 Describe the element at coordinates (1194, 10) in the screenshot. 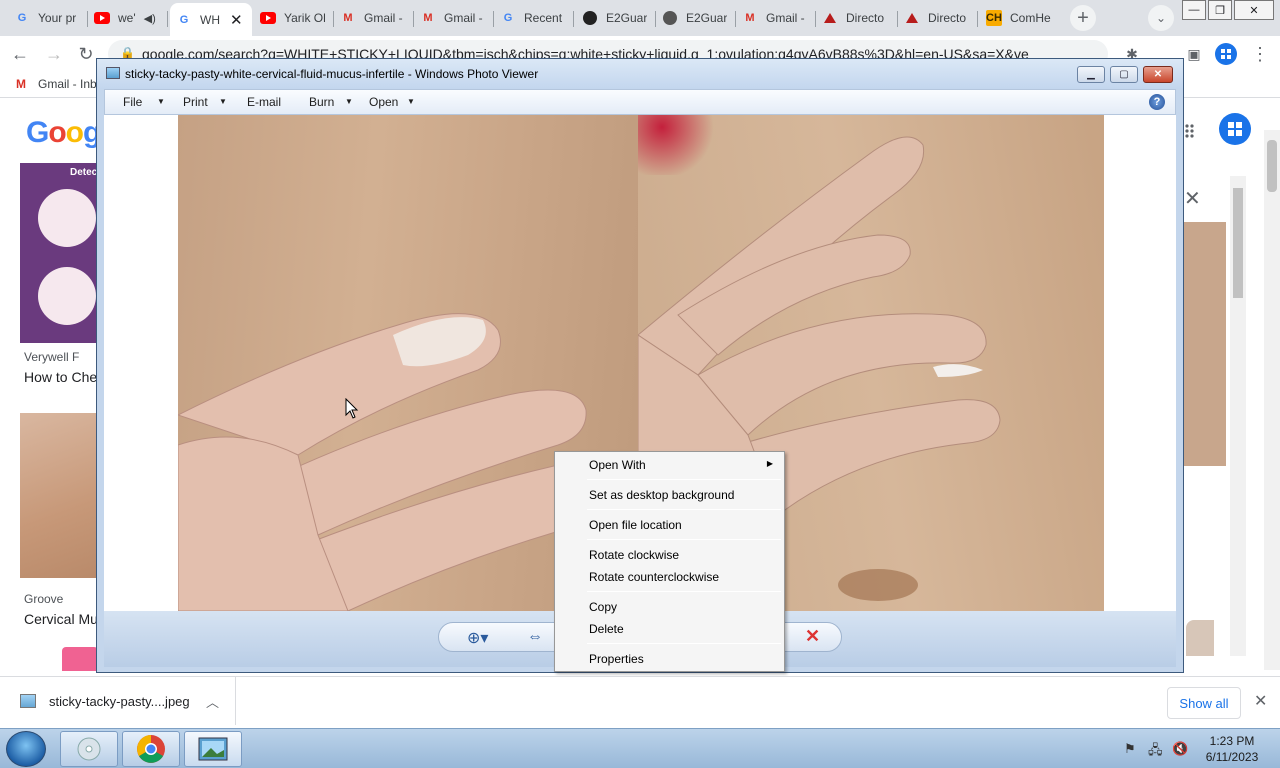

I see `browser-minimize-button: —` at that location.